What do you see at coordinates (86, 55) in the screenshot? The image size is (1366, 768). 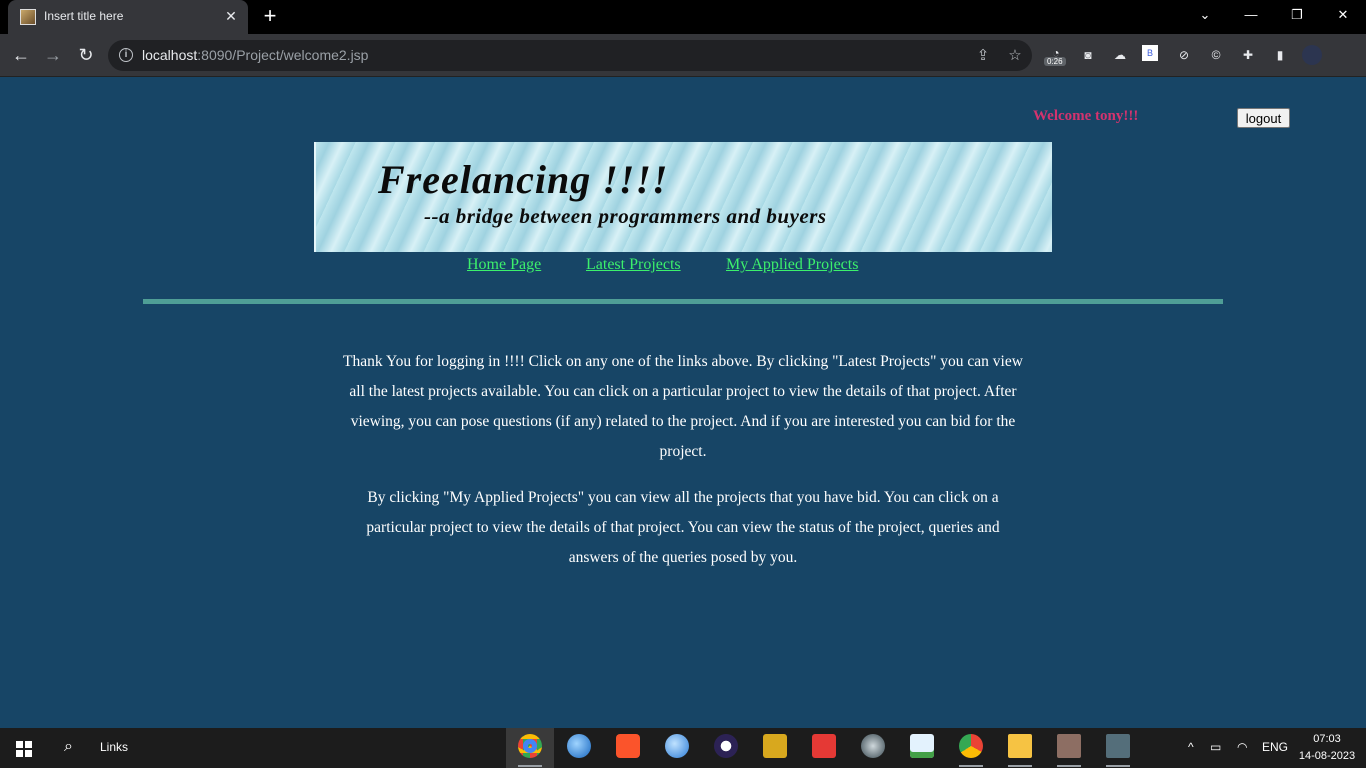 I see `reload-icon: ↻` at bounding box center [86, 55].